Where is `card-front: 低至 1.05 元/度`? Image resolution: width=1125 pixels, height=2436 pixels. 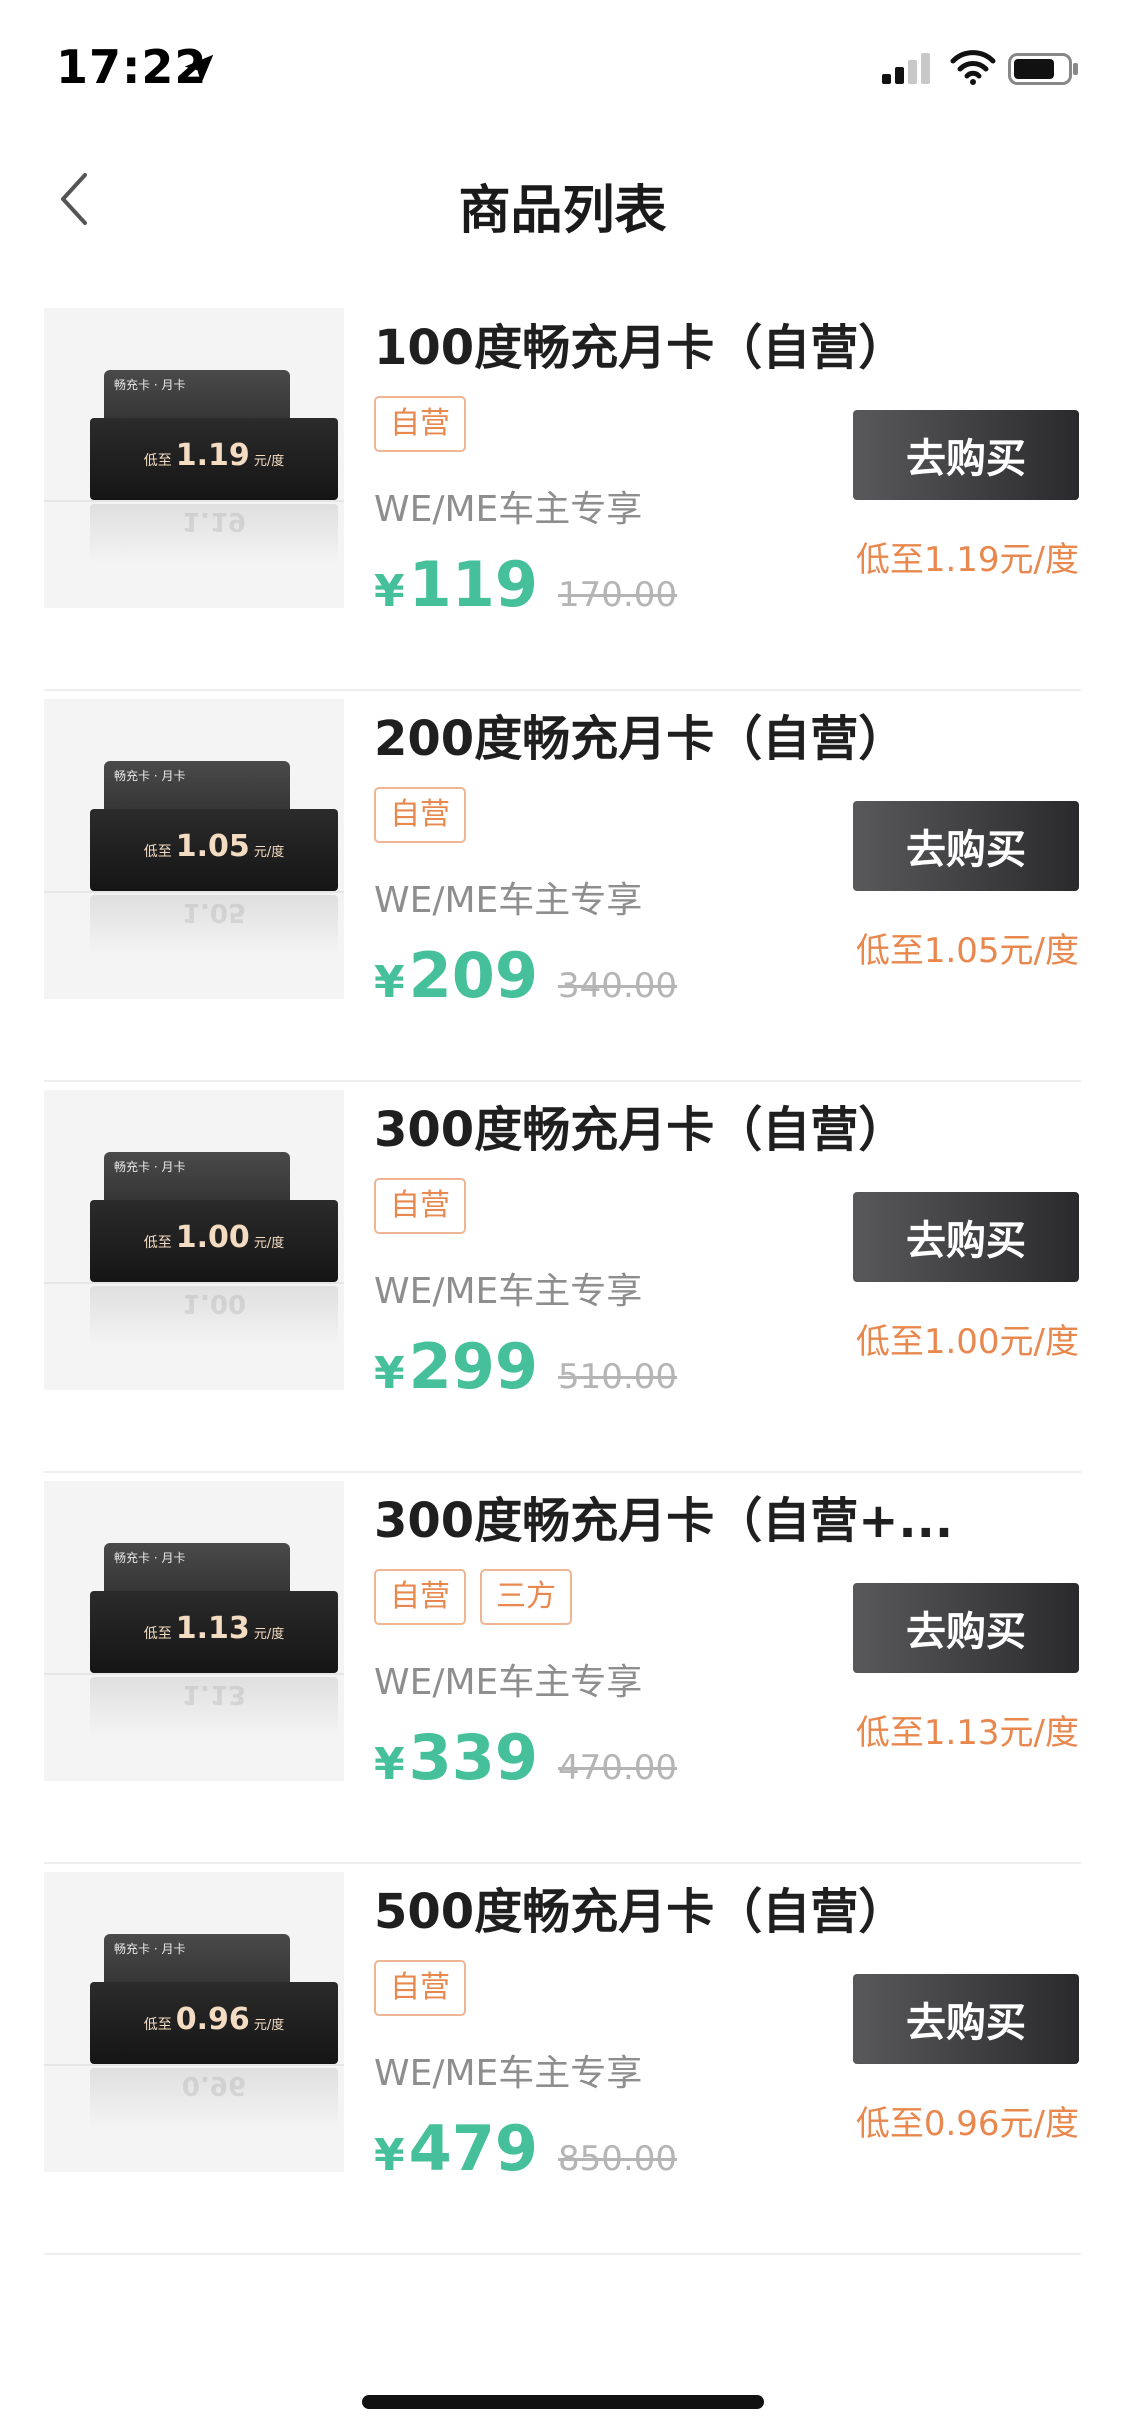
card-front: 低至 1.05 元/度 is located at coordinates (214, 850).